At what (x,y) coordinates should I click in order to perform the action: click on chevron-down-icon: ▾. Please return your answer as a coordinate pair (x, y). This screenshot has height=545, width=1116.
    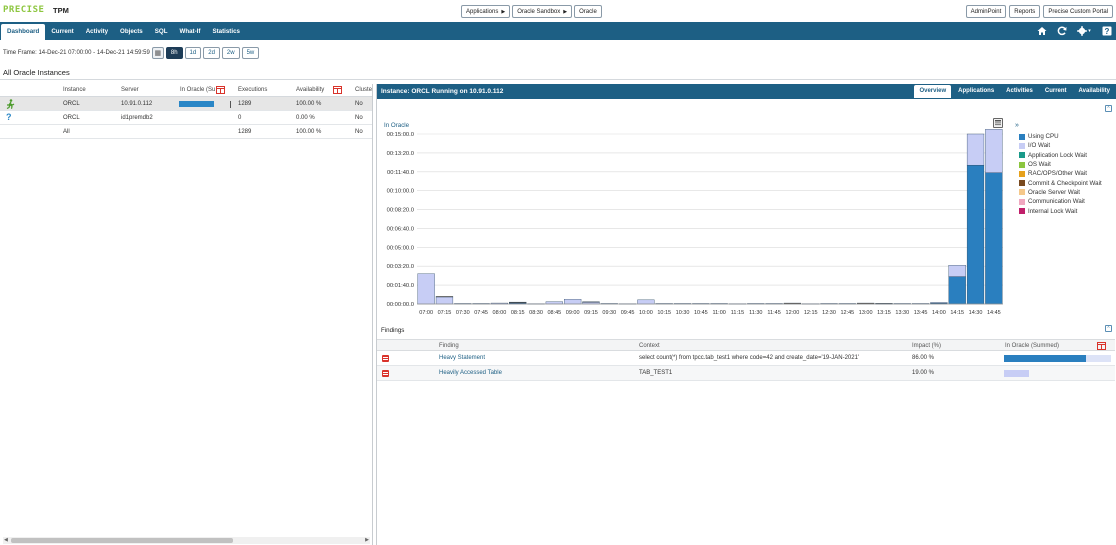
    Looking at the image, I should click on (1089, 30).